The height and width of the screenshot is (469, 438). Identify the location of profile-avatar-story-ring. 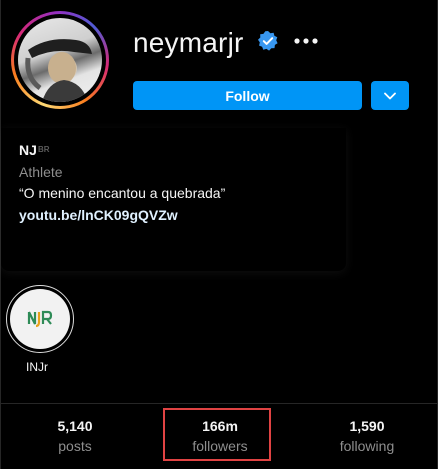
(60, 60).